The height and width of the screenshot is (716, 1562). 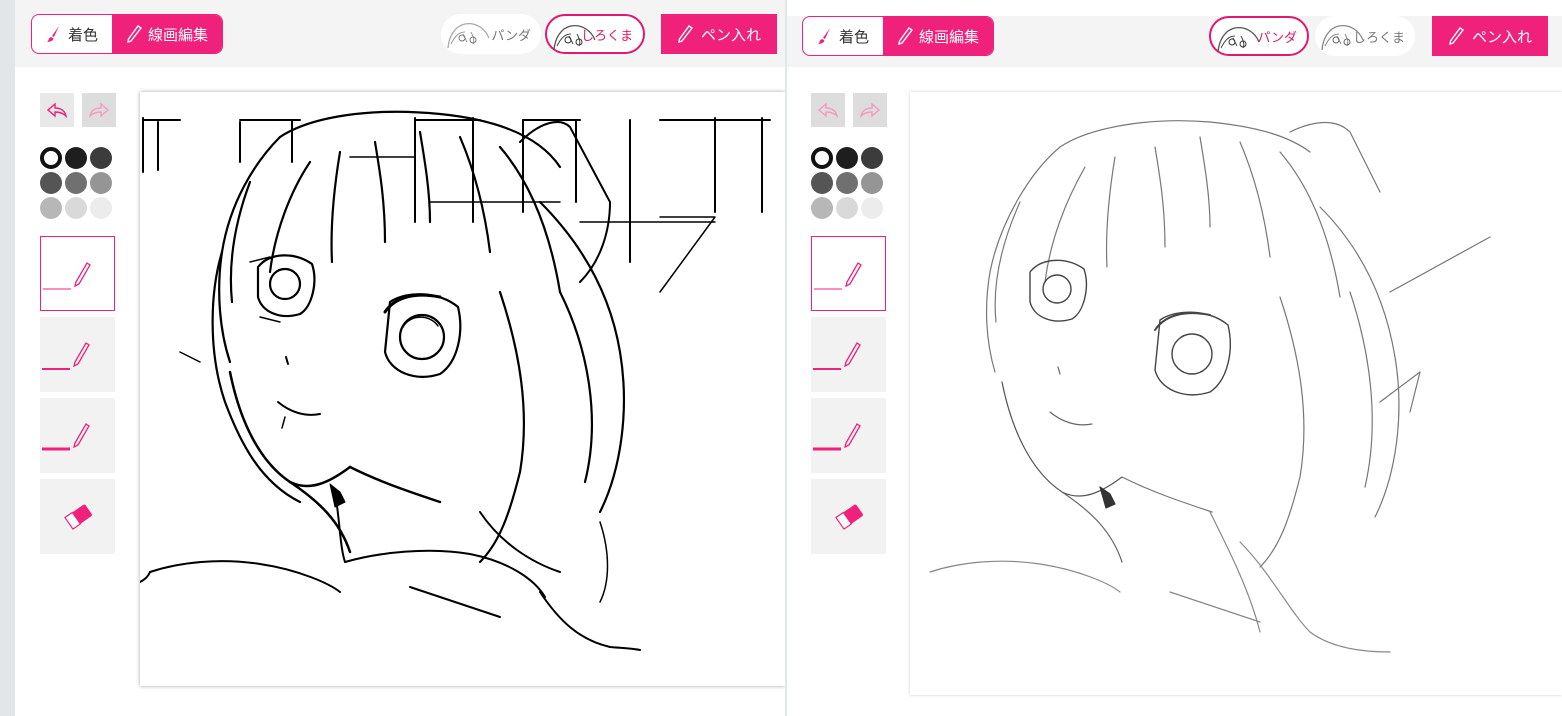 I want to click on right-toolbar: 着色 線画編集 パンダ しろくま ペン入れ, so click(x=1174, y=41).